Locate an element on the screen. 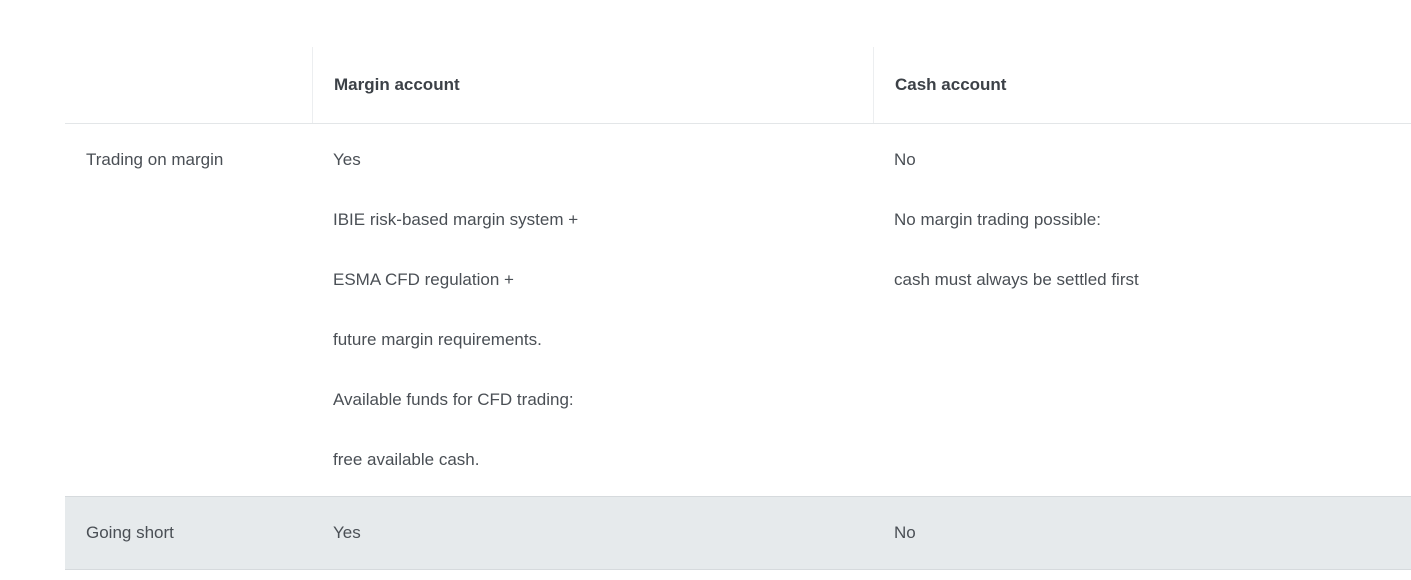 The height and width of the screenshot is (580, 1411). cell-text: IBIE risk-based margin system + is located at coordinates (456, 219).